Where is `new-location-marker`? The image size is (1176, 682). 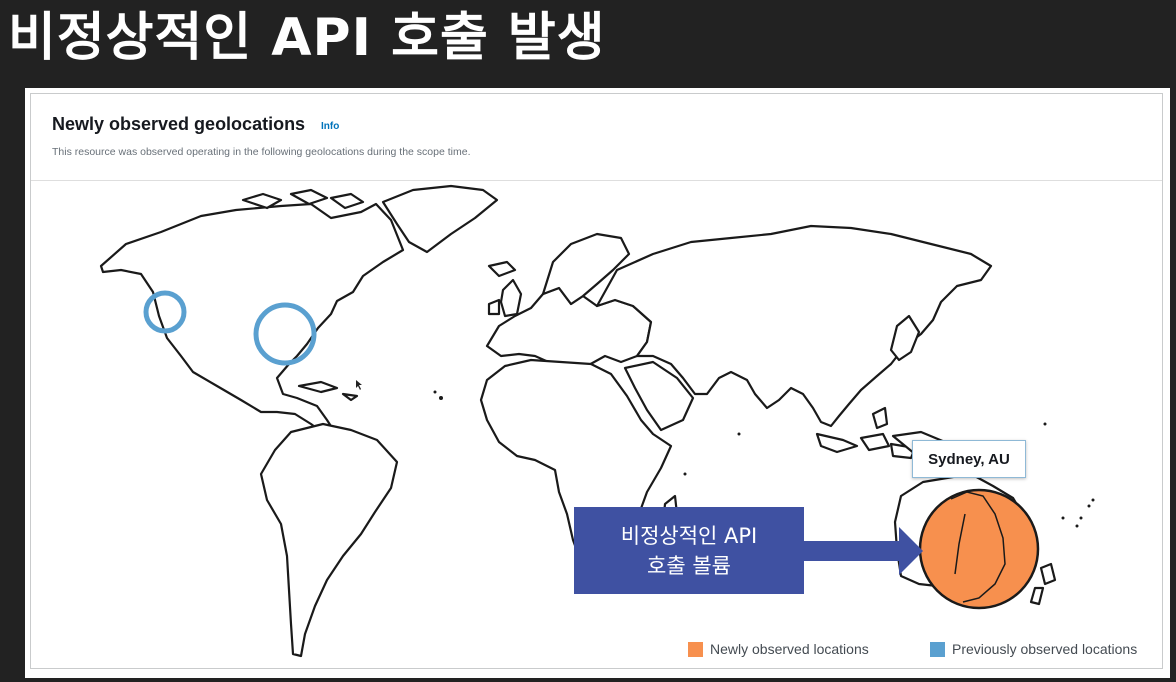 new-location-marker is located at coordinates (979, 549).